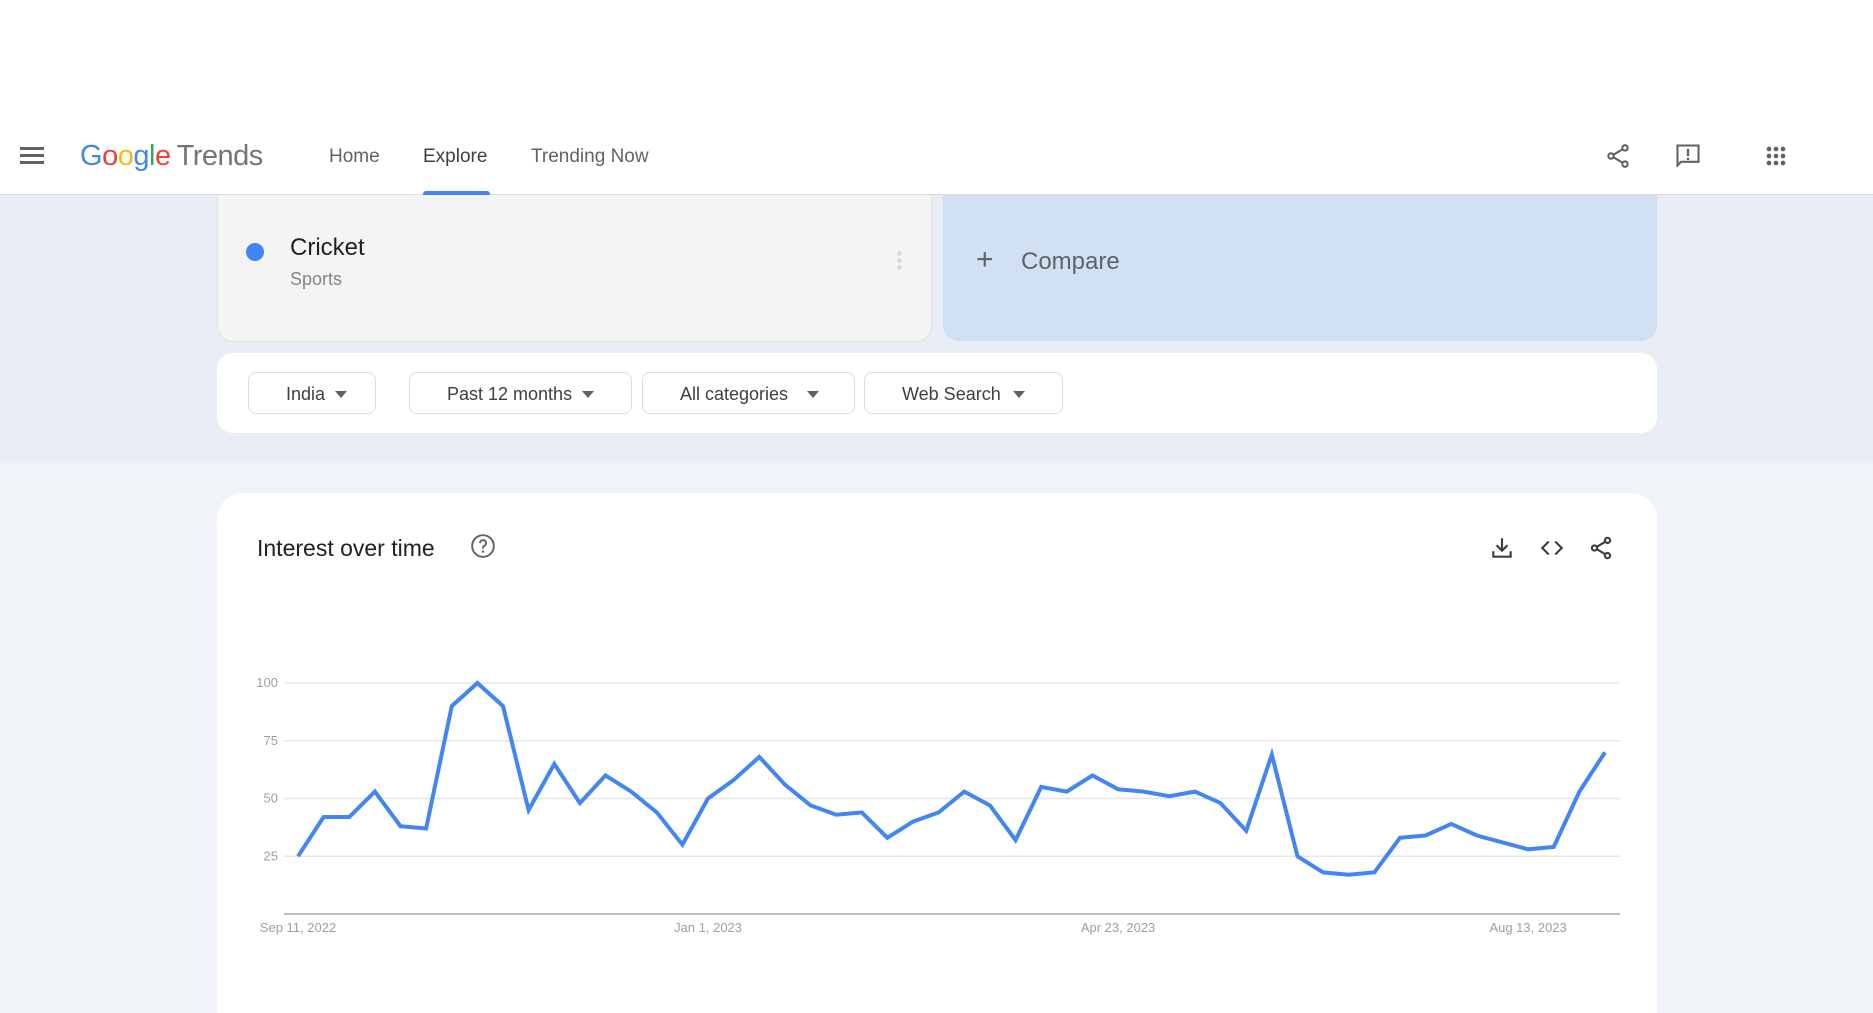 Image resolution: width=1873 pixels, height=1013 pixels. I want to click on filter-search-type: Web Search, so click(963, 393).